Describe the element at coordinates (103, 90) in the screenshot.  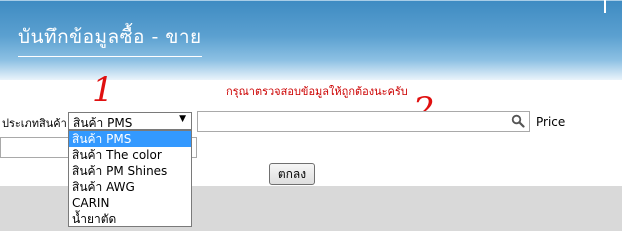
I see `annotation-1: 1` at that location.